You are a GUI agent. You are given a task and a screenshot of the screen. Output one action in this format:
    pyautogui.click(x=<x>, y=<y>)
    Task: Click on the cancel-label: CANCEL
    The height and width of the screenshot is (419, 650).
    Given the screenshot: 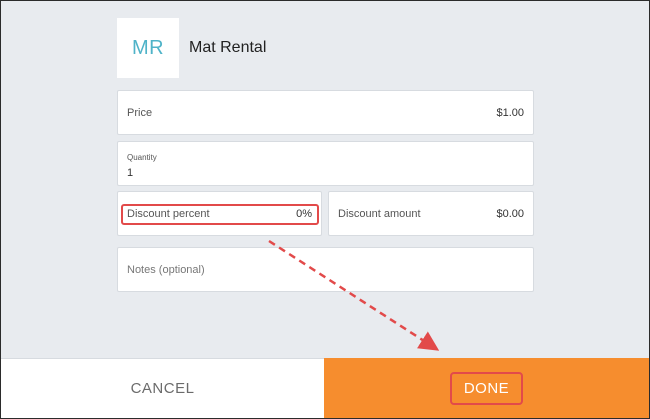 What is the action you would take?
    pyautogui.click(x=162, y=388)
    